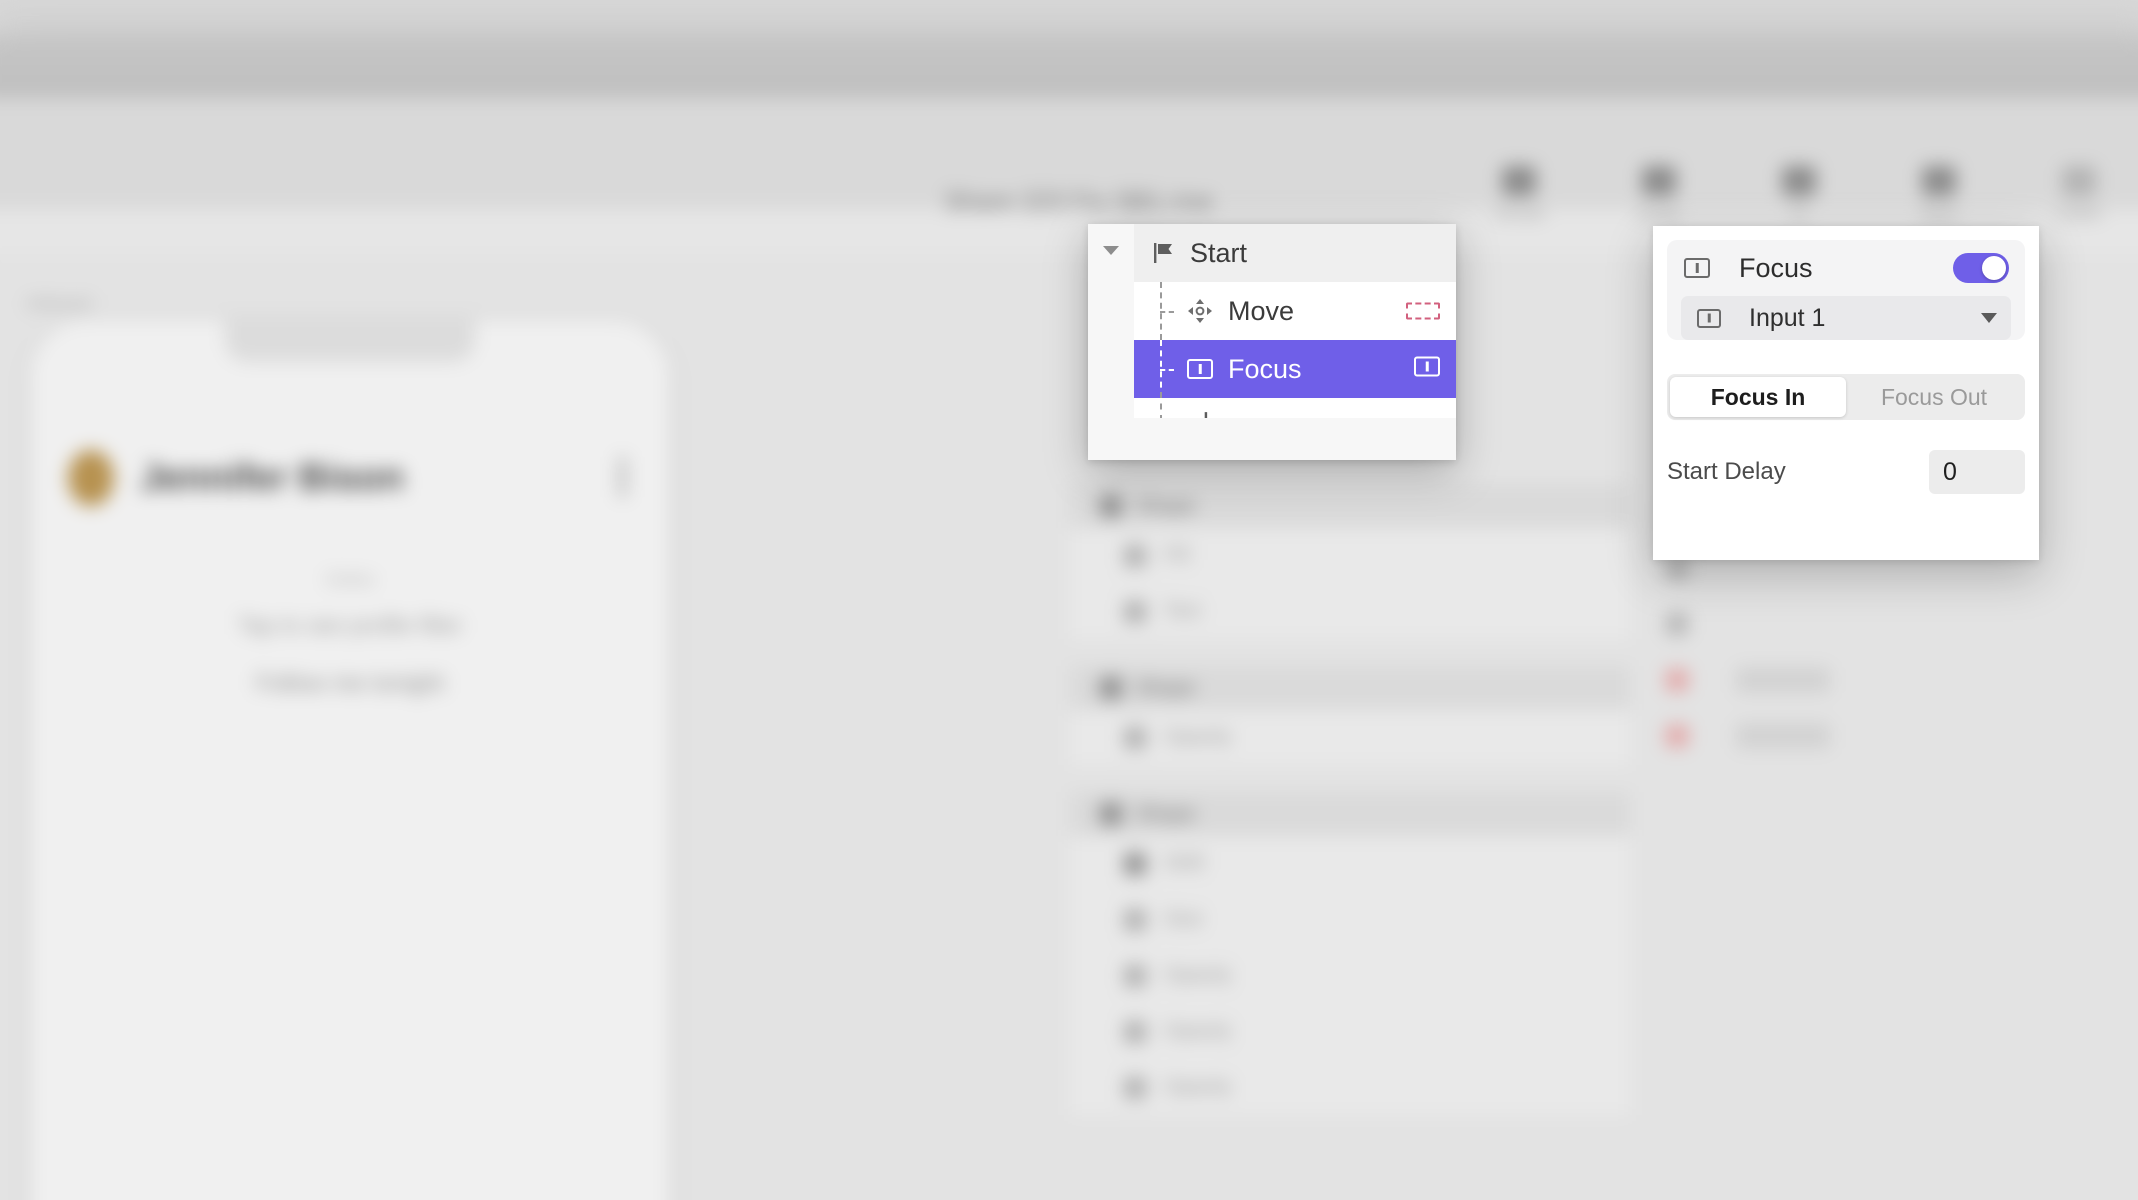  What do you see at coordinates (1846, 472) in the screenshot?
I see `start-delay-row: Start Delay 0` at bounding box center [1846, 472].